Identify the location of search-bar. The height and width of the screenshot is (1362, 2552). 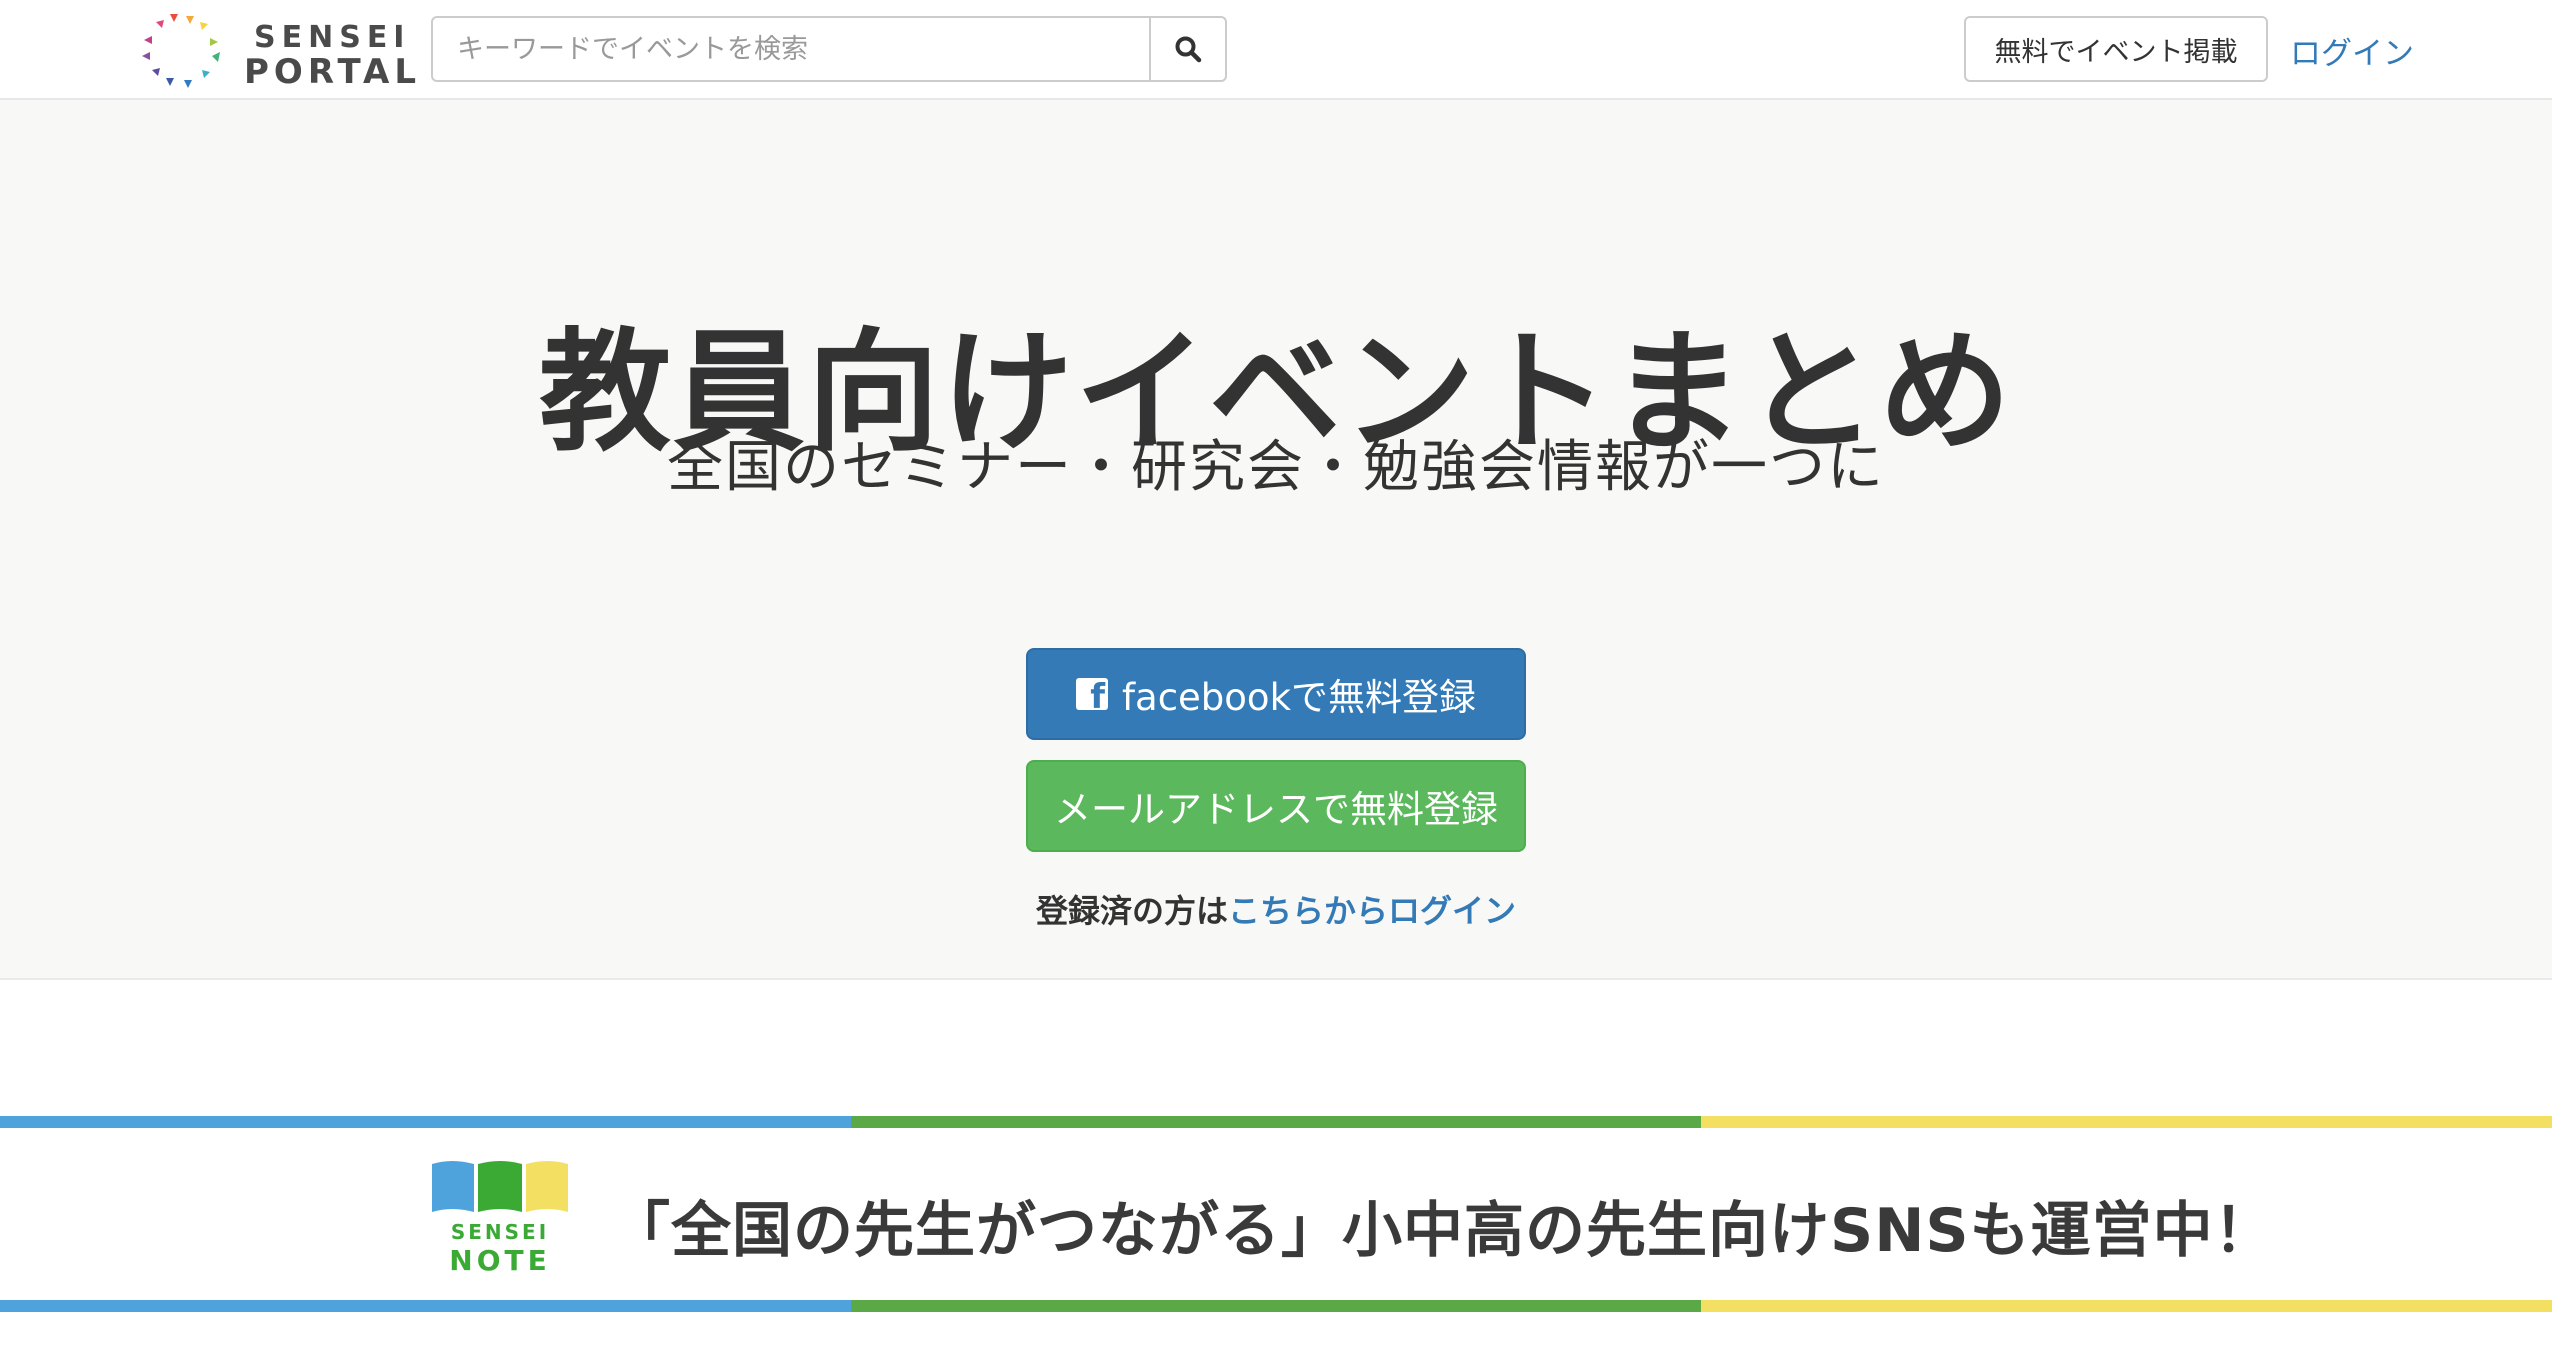
(829, 49).